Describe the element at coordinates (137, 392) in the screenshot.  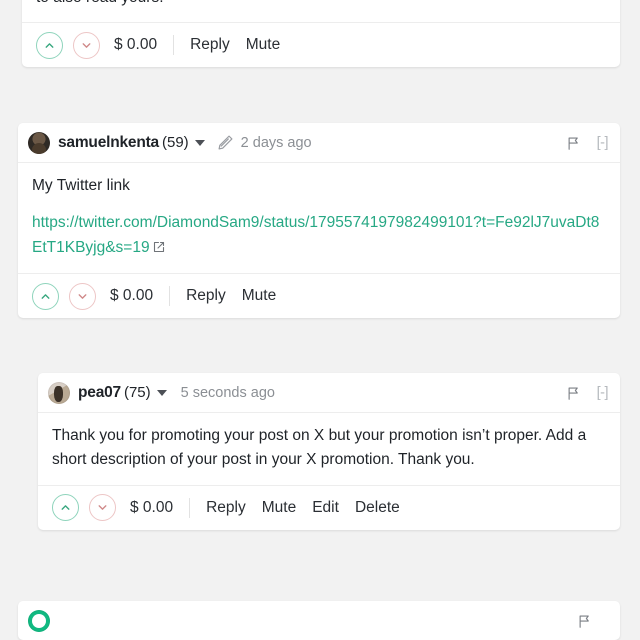
I see `author-karma: (75)` at that location.